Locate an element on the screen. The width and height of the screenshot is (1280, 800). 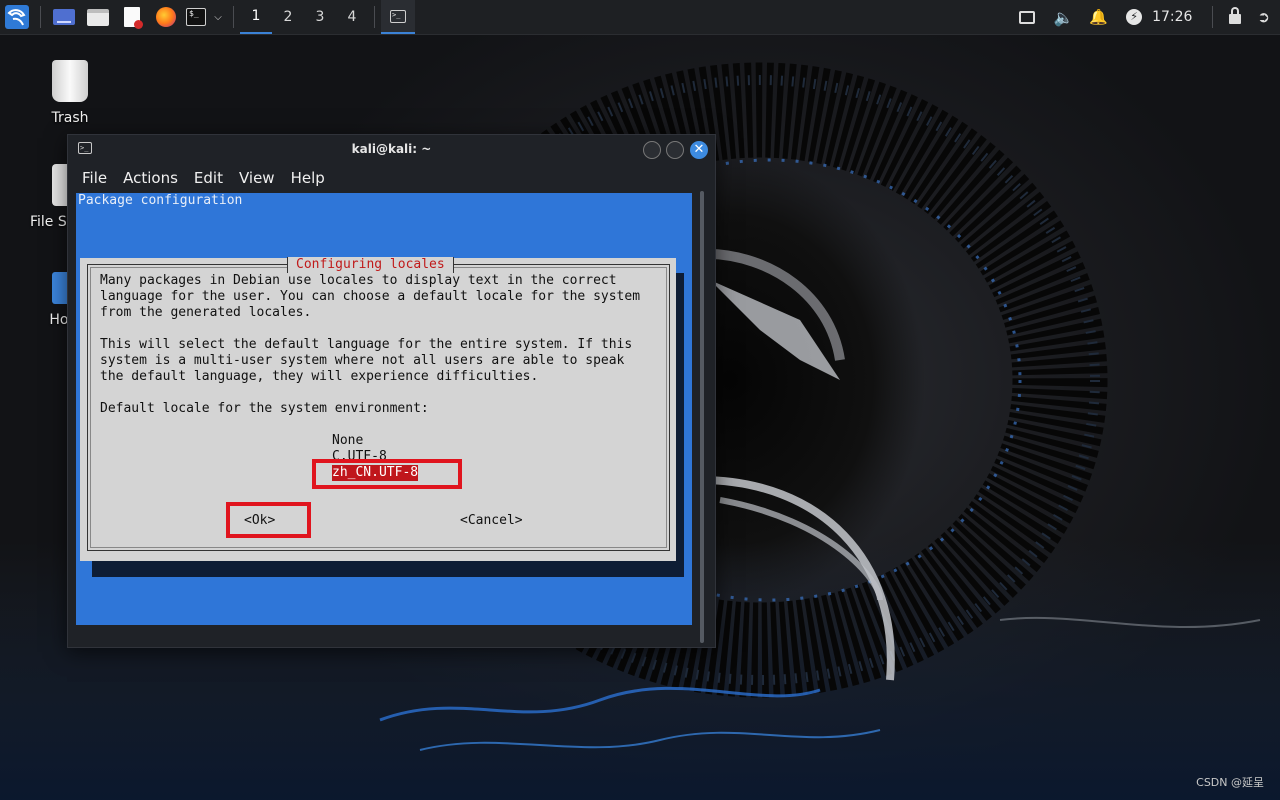
terminal-icon: >_ is located at coordinates (398, 16).